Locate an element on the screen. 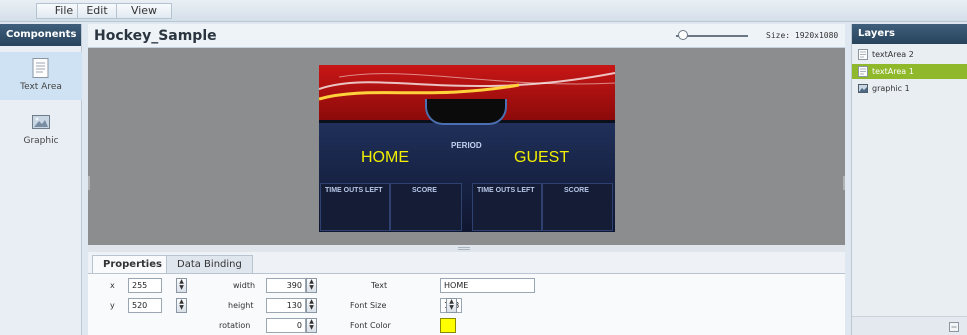 The image size is (967, 335). layer-label: textArea 2 is located at coordinates (893, 54).